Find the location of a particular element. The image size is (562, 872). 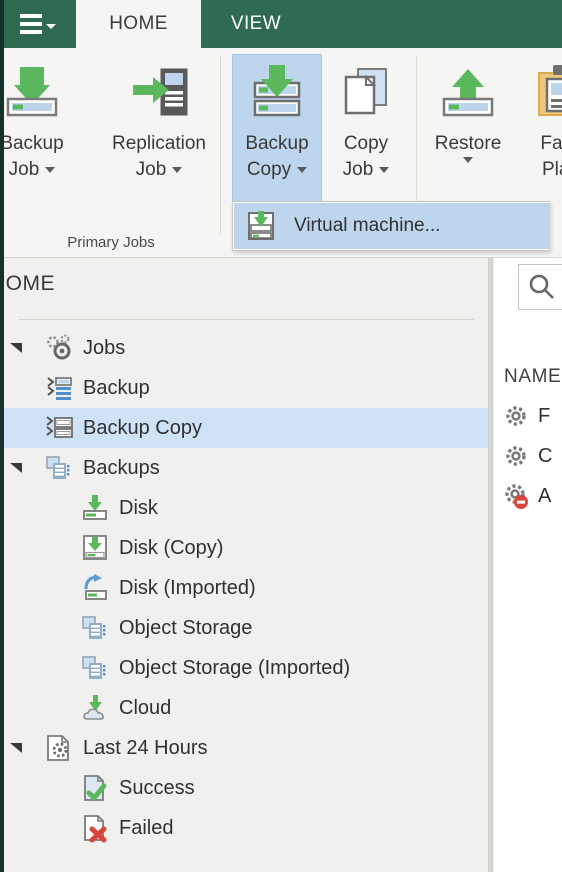

tab-home-label: HOME is located at coordinates (138, 23).